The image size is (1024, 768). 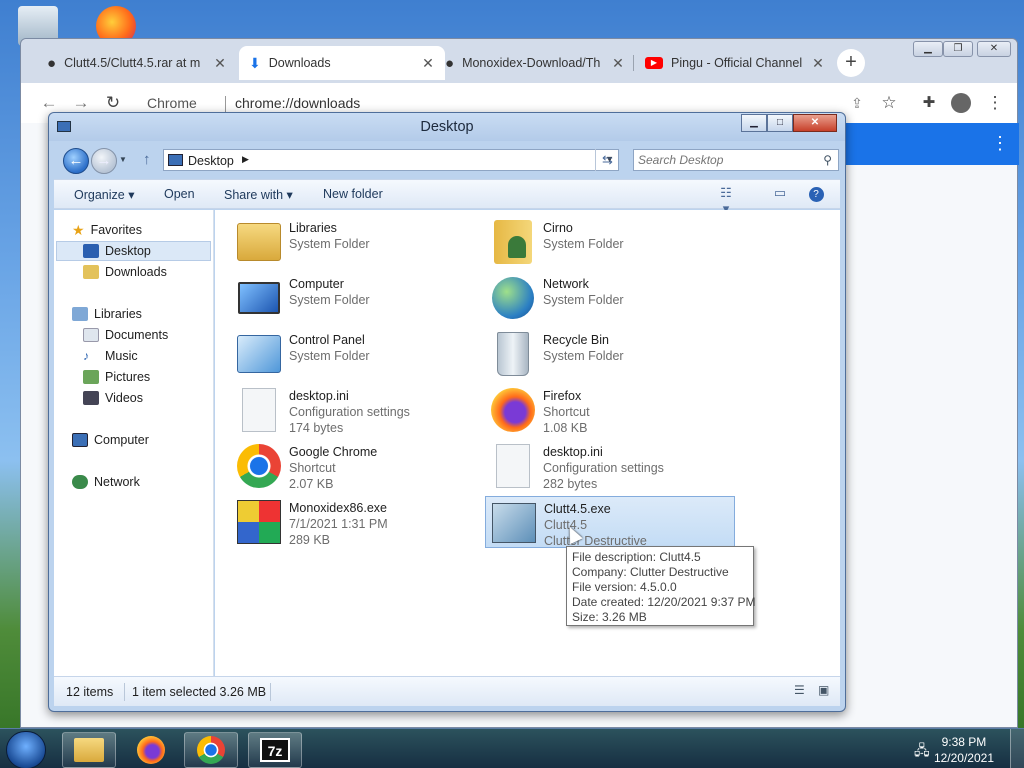 What do you see at coordinates (356, 522) in the screenshot?
I see `file-item-monoxidex86: Monoxidex86.exe 7/1/2021 1:31 PM 289 KB` at bounding box center [356, 522].